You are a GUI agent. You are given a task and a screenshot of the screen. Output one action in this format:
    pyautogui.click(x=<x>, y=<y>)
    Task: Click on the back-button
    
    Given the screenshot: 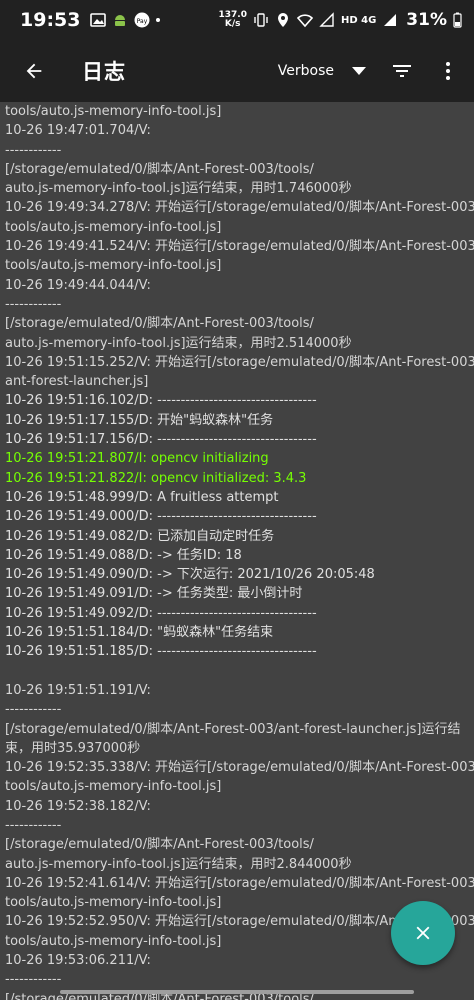 What is the action you would take?
    pyautogui.click(x=34, y=71)
    